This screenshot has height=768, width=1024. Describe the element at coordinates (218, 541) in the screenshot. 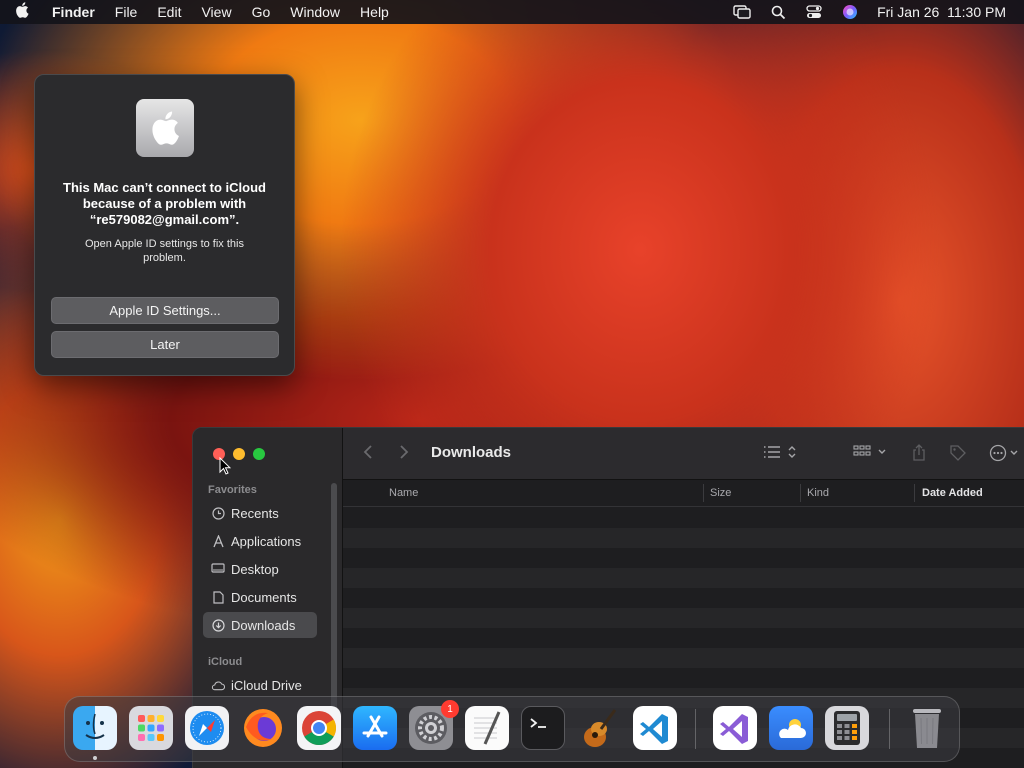

I see `applications-icon` at that location.